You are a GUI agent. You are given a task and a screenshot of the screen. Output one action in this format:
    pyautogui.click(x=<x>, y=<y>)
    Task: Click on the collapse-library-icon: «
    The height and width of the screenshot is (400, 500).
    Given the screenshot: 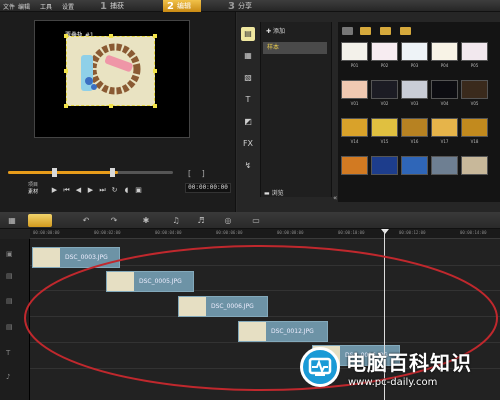 What is the action you would take?
    pyautogui.click(x=335, y=198)
    